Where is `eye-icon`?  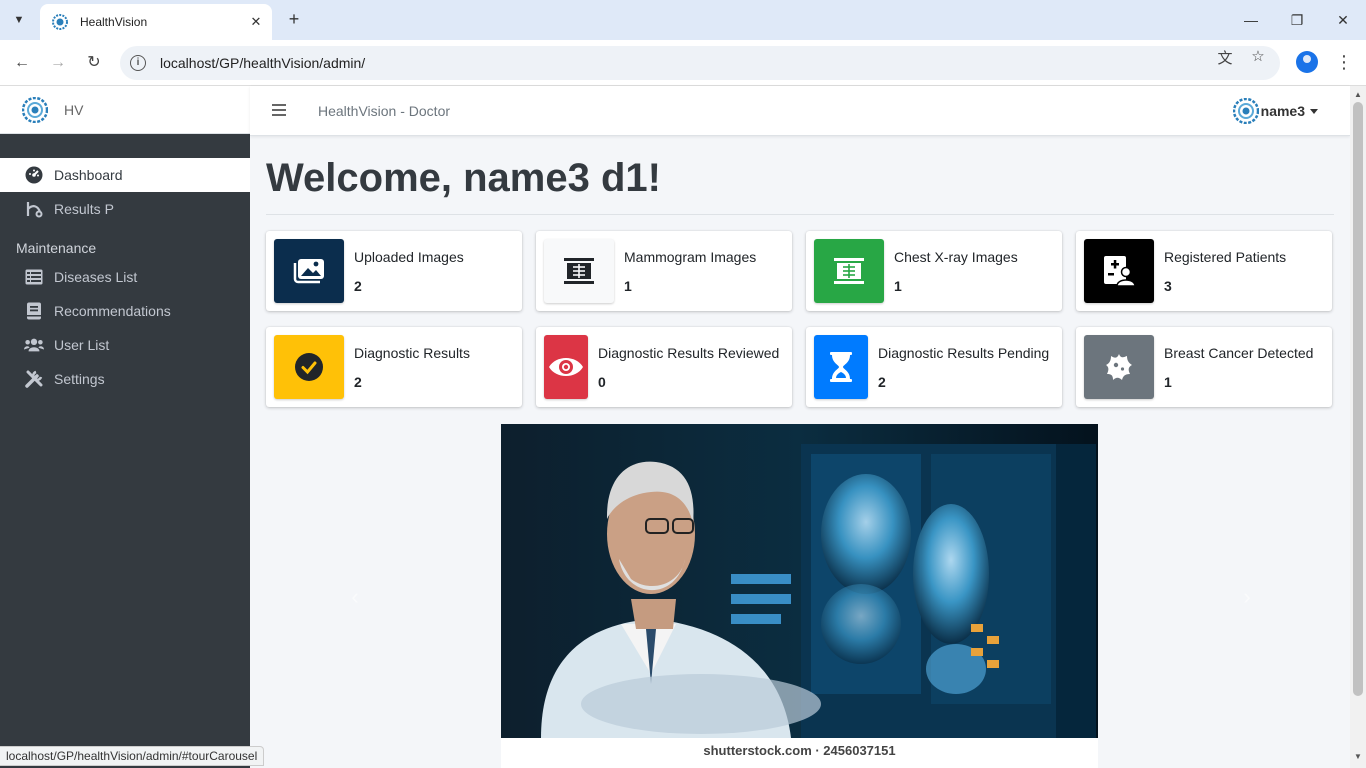 eye-icon is located at coordinates (566, 367).